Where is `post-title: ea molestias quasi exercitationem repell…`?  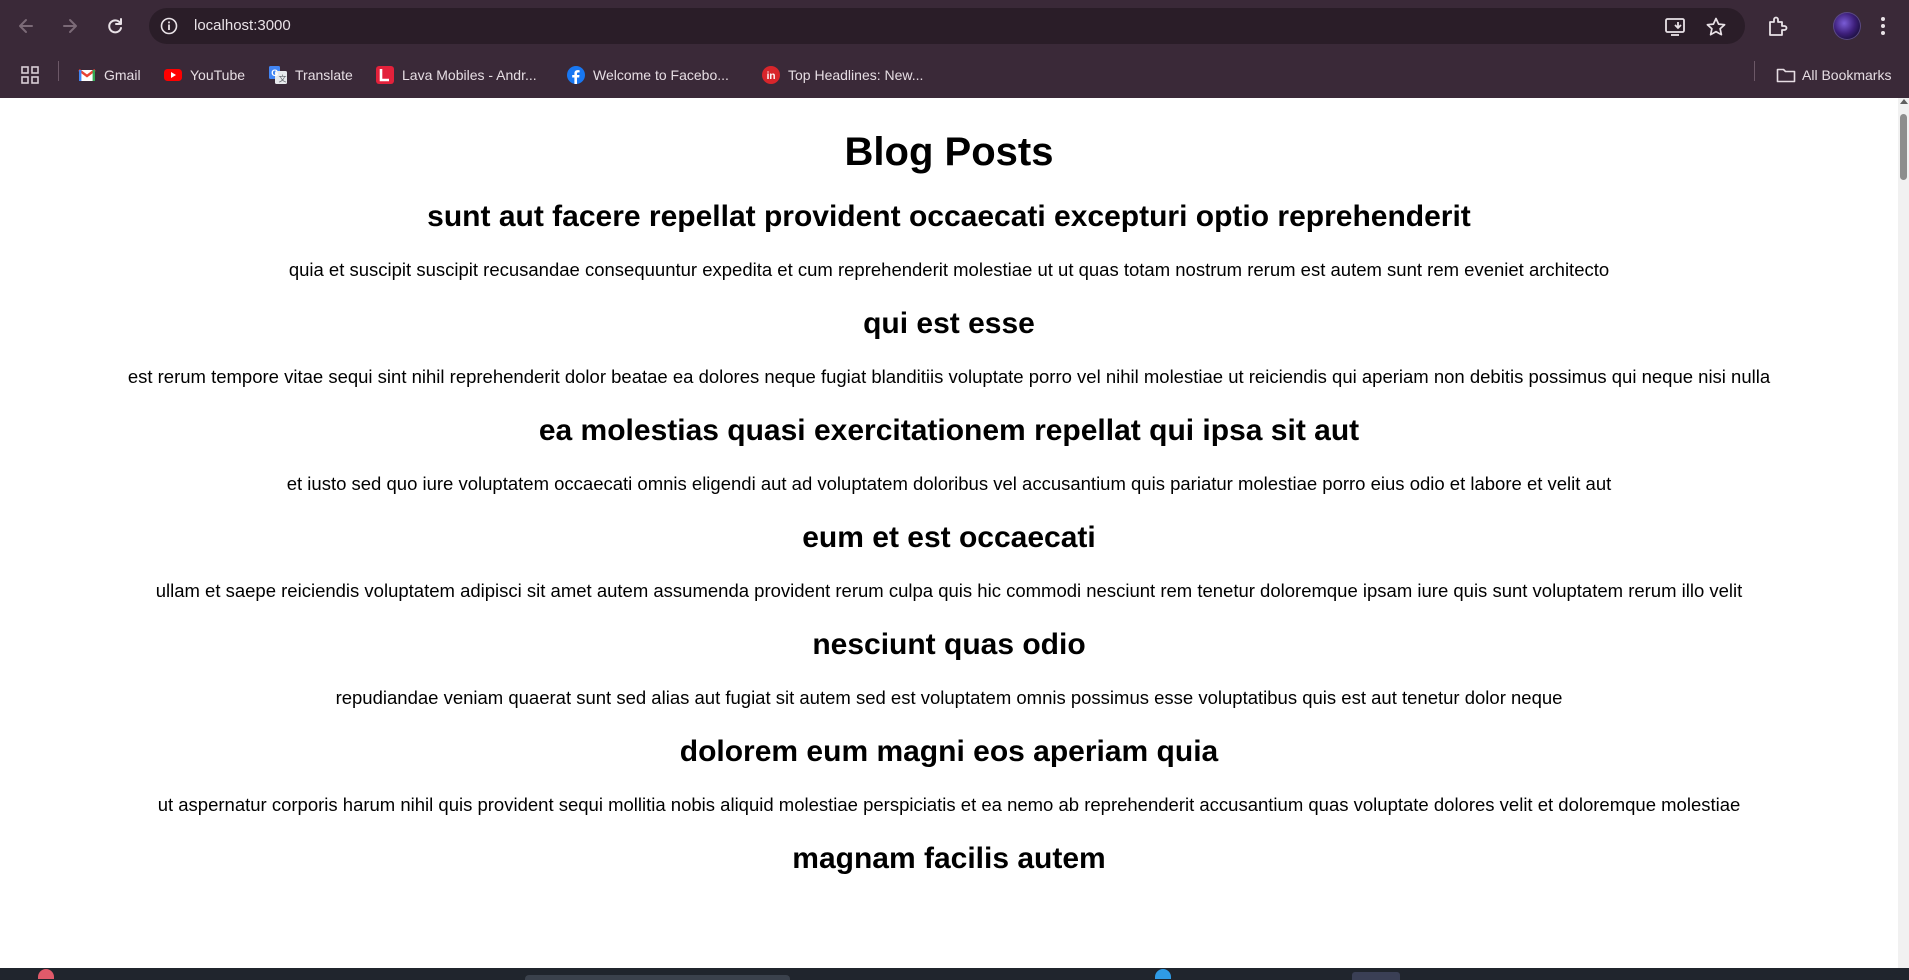
post-title: ea molestias quasi exercitationem repell… is located at coordinates (949, 430).